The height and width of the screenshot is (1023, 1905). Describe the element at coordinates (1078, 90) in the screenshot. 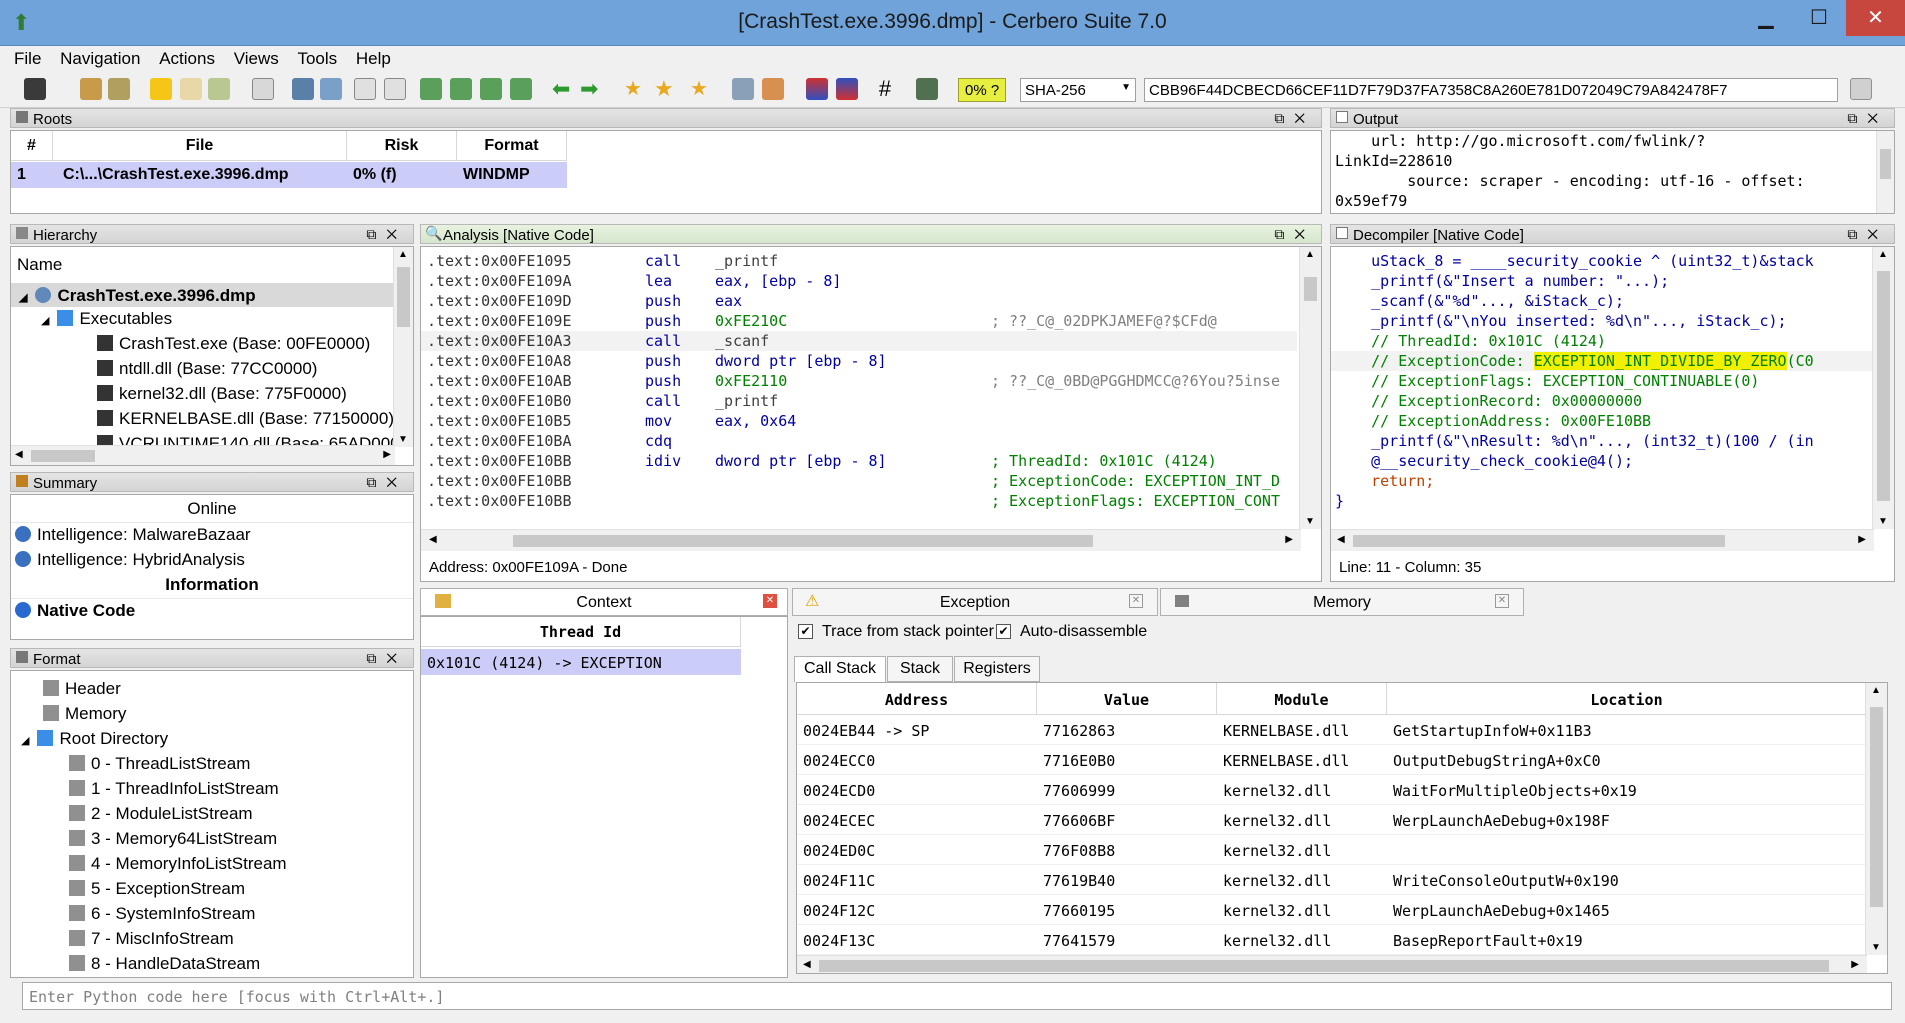

I see `hash-algo-select: SHA-256 ▼` at that location.